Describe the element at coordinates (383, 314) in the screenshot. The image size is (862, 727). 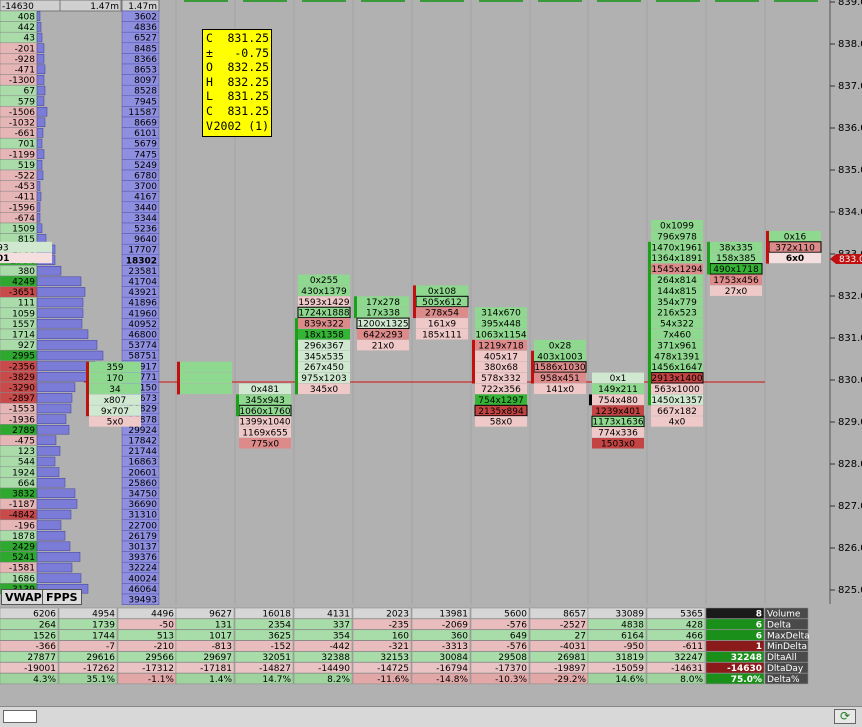
I see `footprint-cell-value: 17x338` at that location.